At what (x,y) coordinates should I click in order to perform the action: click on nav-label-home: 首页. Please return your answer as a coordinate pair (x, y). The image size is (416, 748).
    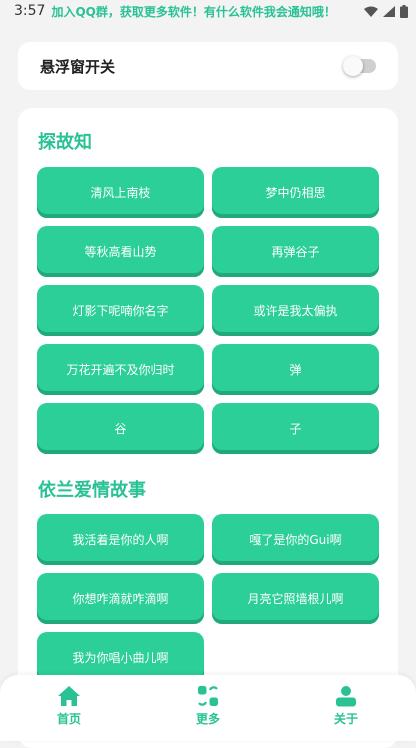
    Looking at the image, I should click on (68, 719).